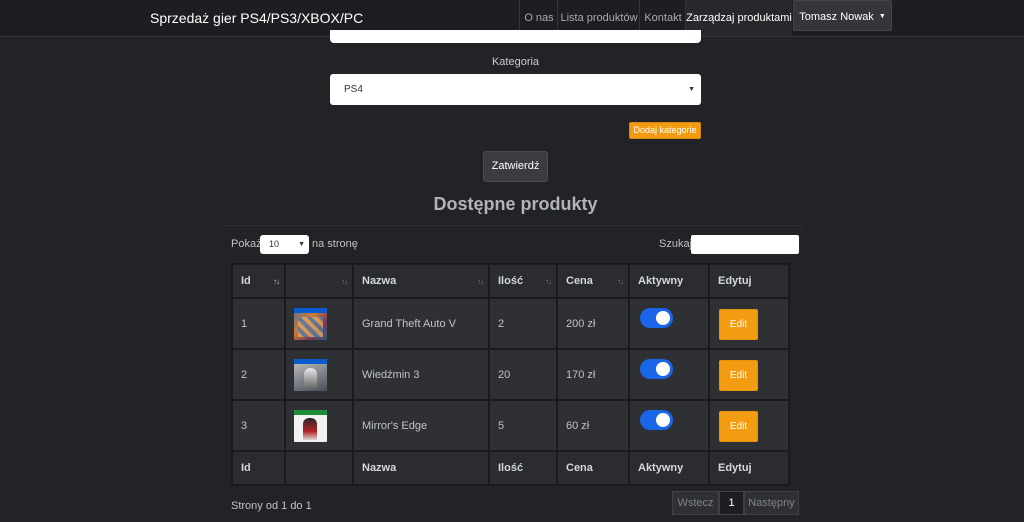  What do you see at coordinates (319, 468) in the screenshot?
I see `footer-cover` at bounding box center [319, 468].